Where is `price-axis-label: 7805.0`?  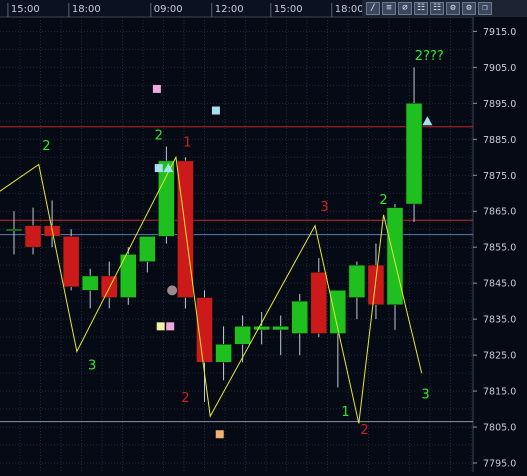 price-axis-label: 7805.0 is located at coordinates (499, 428).